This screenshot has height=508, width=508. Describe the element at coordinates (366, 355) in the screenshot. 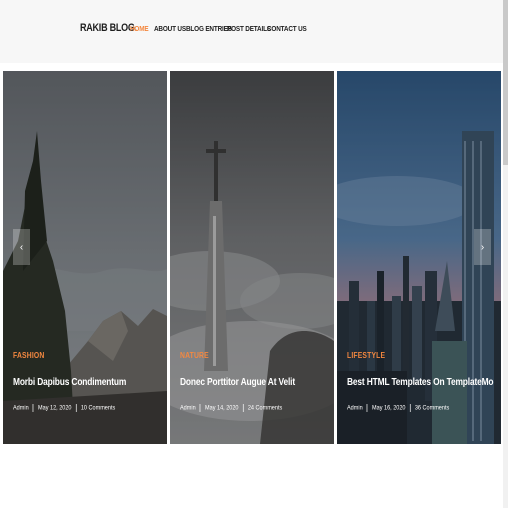

I see `post-category: LIFESTYLE` at that location.